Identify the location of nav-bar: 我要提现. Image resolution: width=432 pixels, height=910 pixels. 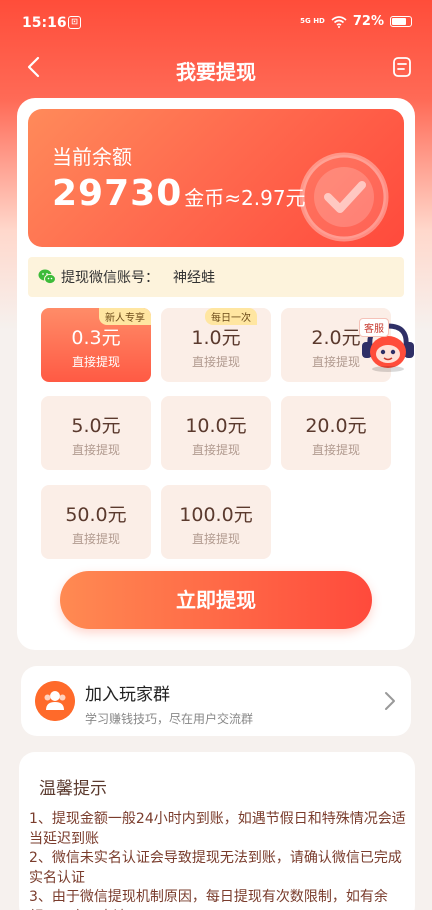
(216, 68).